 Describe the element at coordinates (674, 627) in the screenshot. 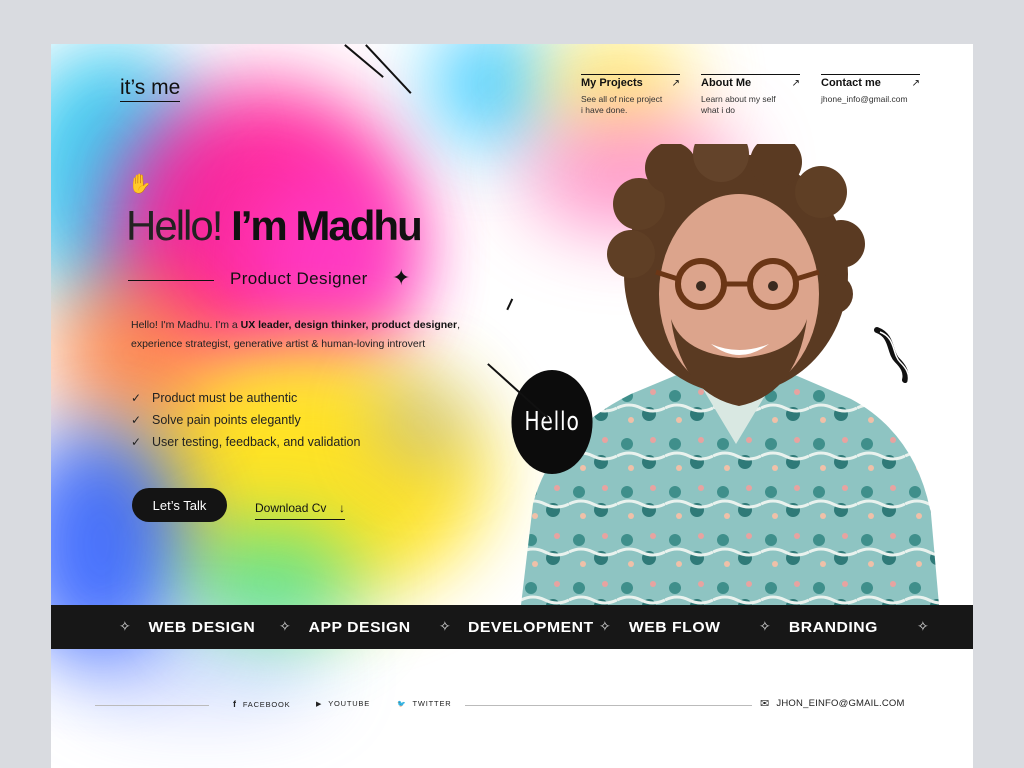

I see `ticker-item: WEB FLOW` at that location.